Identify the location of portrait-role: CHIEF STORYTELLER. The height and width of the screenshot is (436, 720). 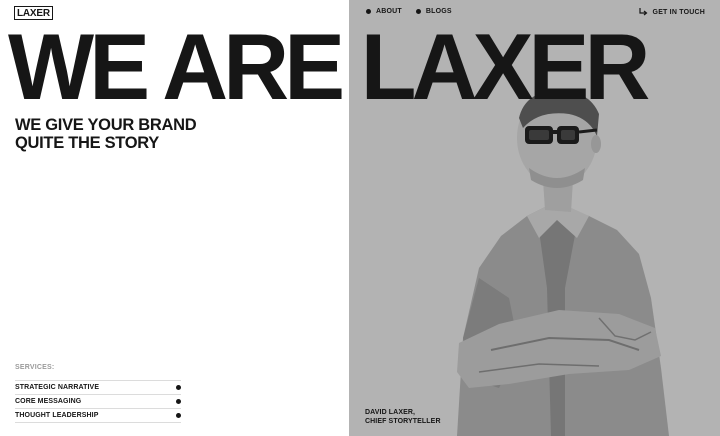
(403, 421).